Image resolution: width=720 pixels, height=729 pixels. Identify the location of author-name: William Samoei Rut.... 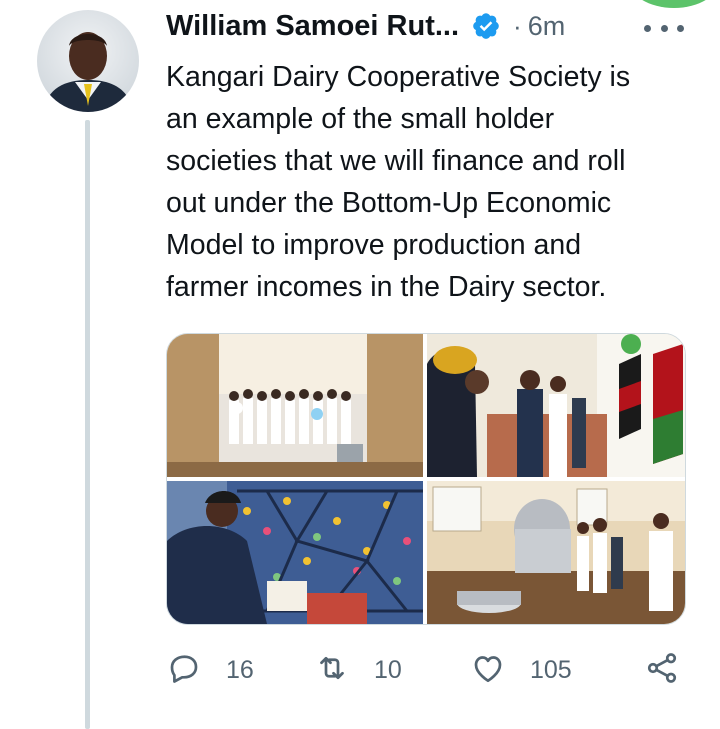
(312, 26).